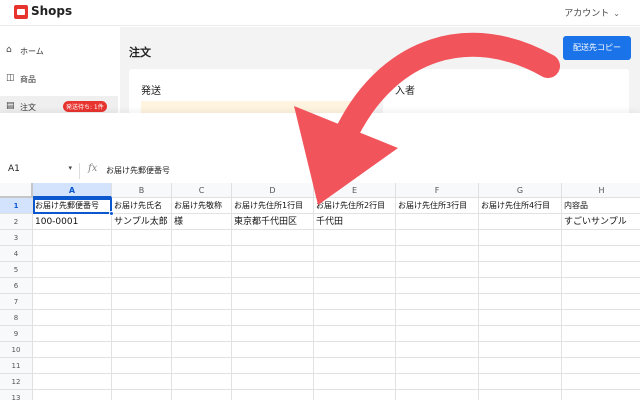  Describe the element at coordinates (355, 286) in the screenshot. I see `cell-e6` at that location.